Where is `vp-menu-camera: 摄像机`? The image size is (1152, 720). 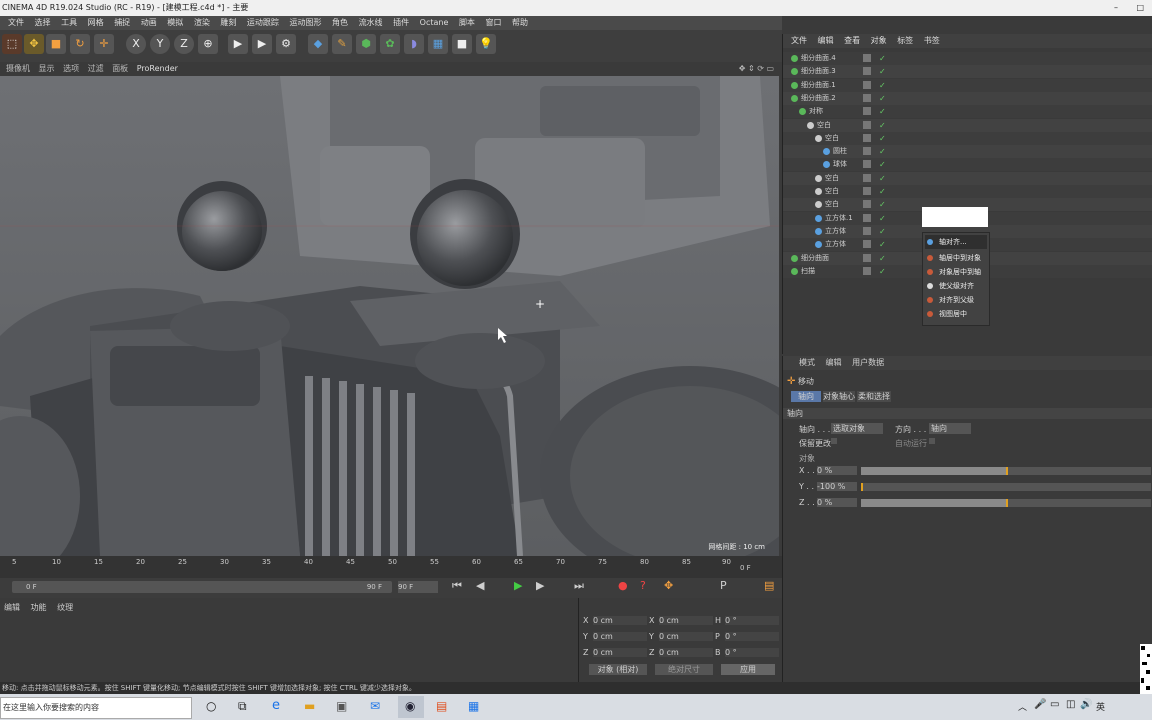 vp-menu-camera: 摄像机 is located at coordinates (18, 68).